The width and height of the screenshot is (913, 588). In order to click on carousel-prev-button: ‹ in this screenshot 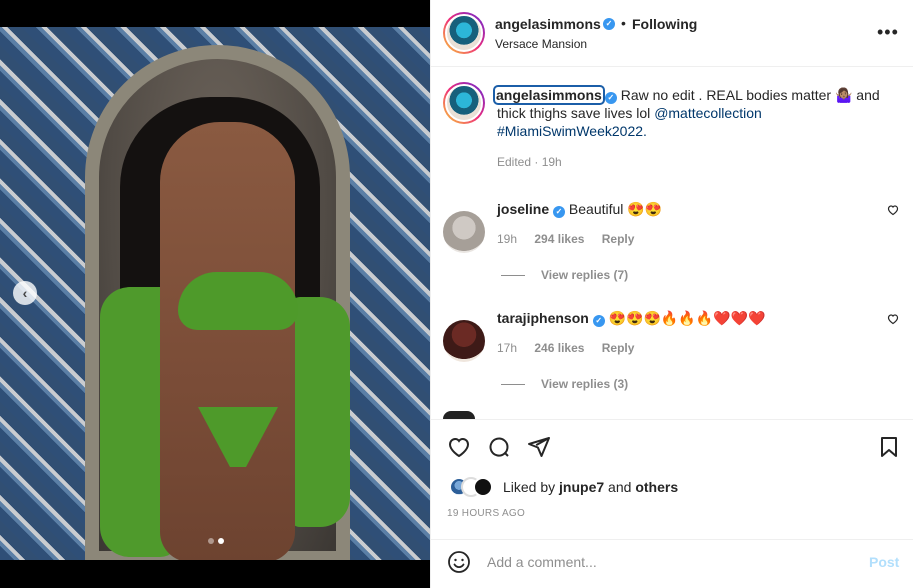, I will do `click(25, 293)`.